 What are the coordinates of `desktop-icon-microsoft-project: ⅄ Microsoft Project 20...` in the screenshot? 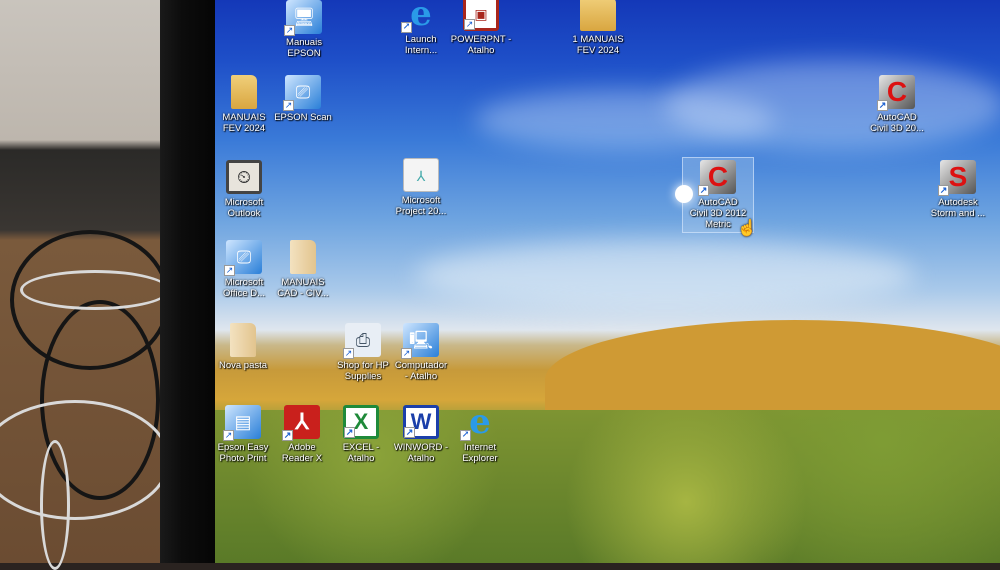 It's located at (421, 187).